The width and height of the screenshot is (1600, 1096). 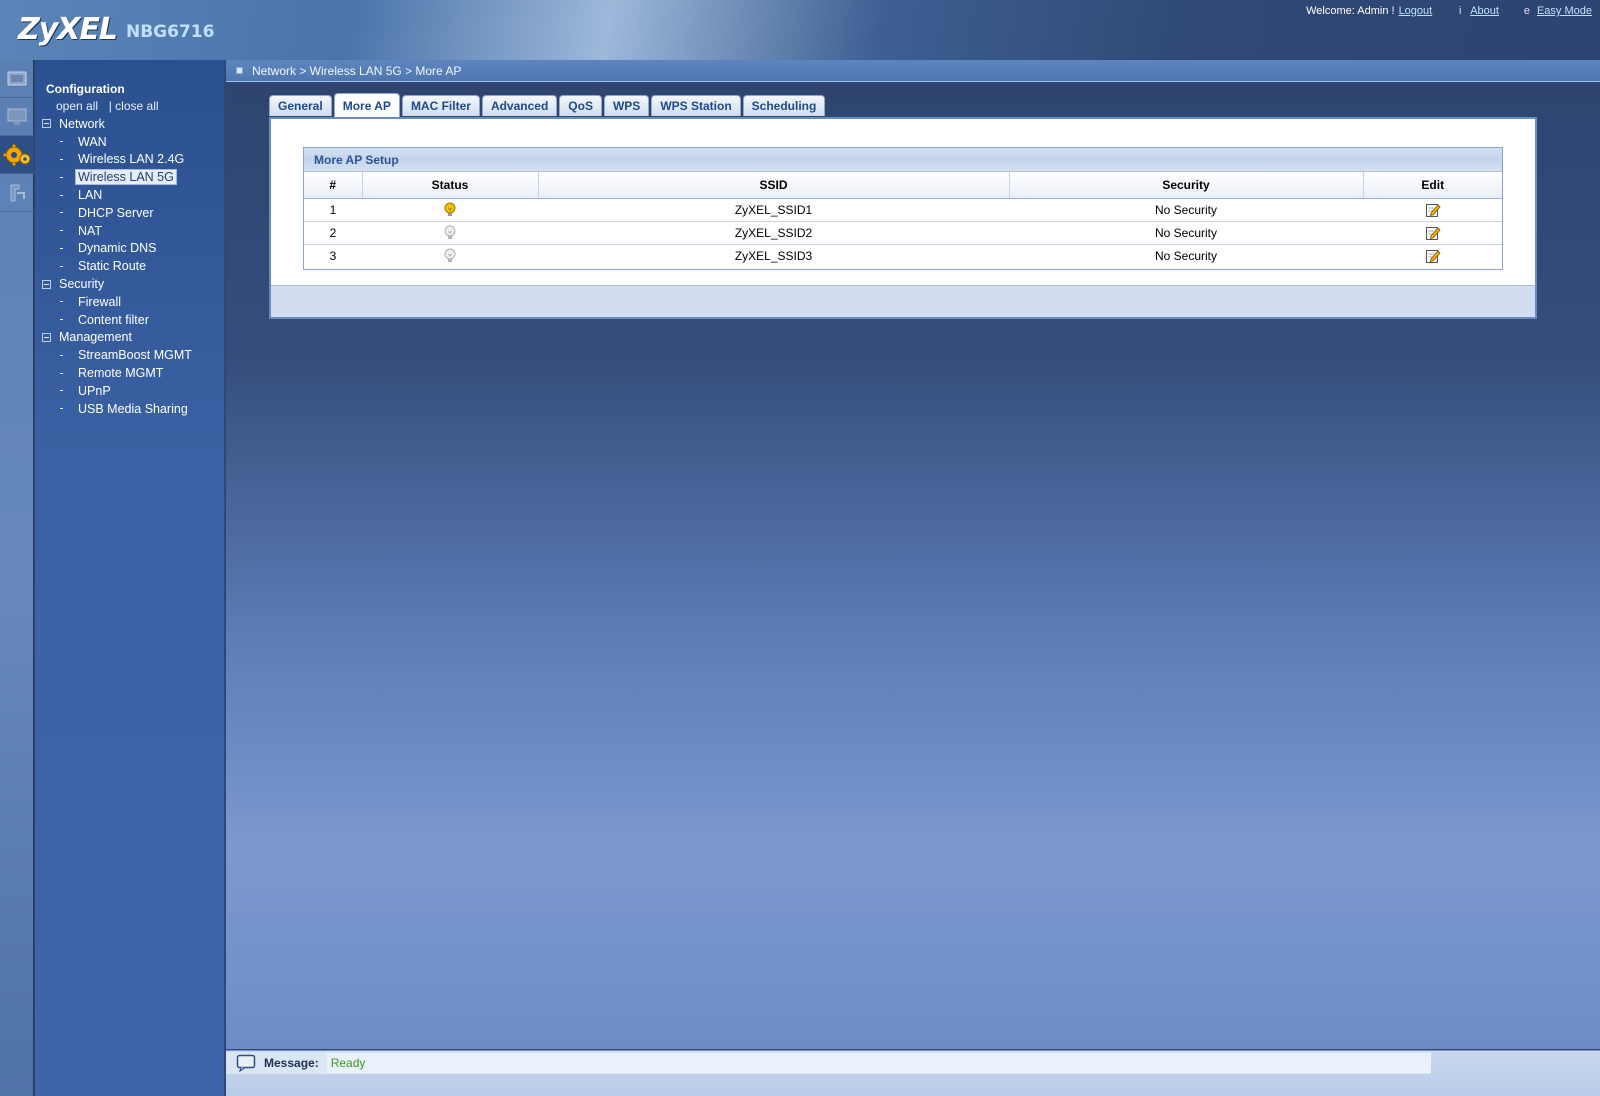 I want to click on sidebar-item-wireless-lan-24g: Wireless LAN 2.4G, so click(x=130, y=160).